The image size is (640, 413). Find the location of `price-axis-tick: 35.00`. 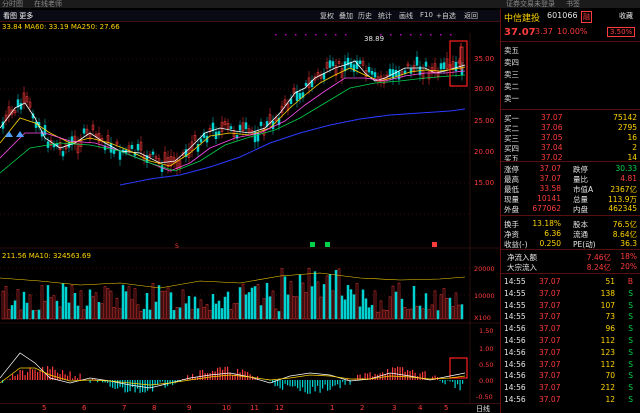

price-axis-tick: 35.00 is located at coordinates (484, 59).